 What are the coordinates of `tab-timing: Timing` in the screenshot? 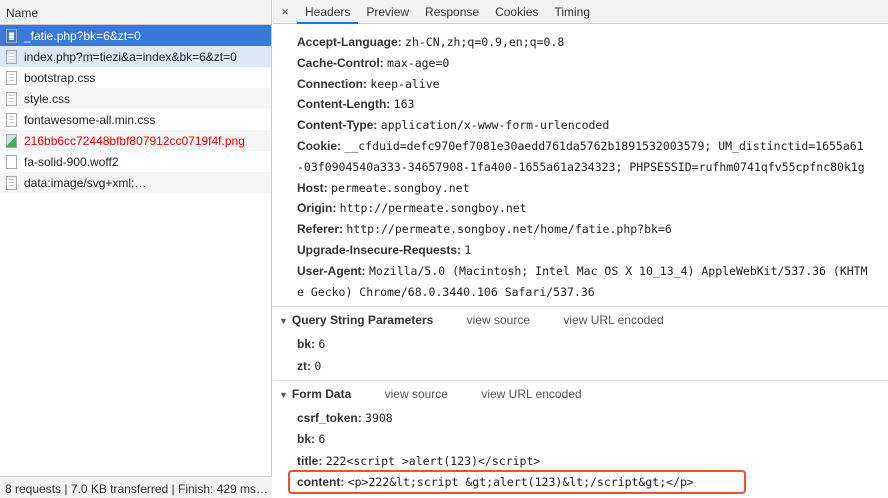 It's located at (572, 12).